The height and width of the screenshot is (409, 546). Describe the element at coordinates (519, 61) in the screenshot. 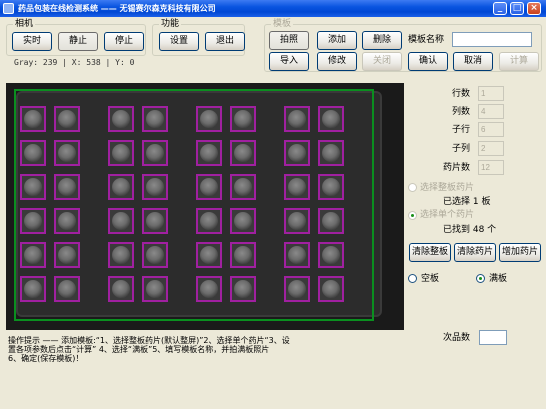

I see `calculate-button: 计算` at that location.